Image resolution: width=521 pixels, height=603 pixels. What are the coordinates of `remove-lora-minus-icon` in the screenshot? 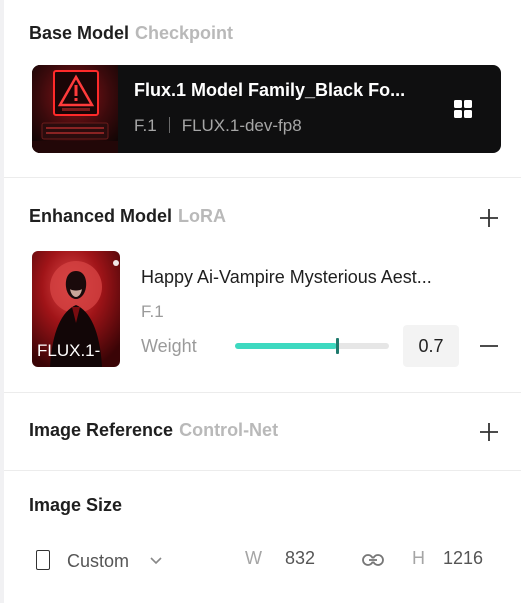 It's located at (489, 348).